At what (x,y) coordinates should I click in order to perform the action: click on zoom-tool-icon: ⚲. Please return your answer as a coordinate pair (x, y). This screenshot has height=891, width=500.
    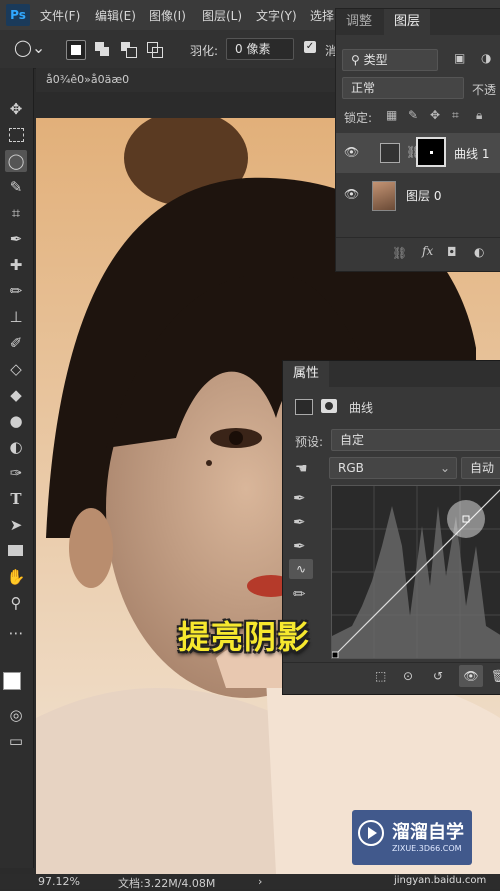
    Looking at the image, I should click on (16, 603).